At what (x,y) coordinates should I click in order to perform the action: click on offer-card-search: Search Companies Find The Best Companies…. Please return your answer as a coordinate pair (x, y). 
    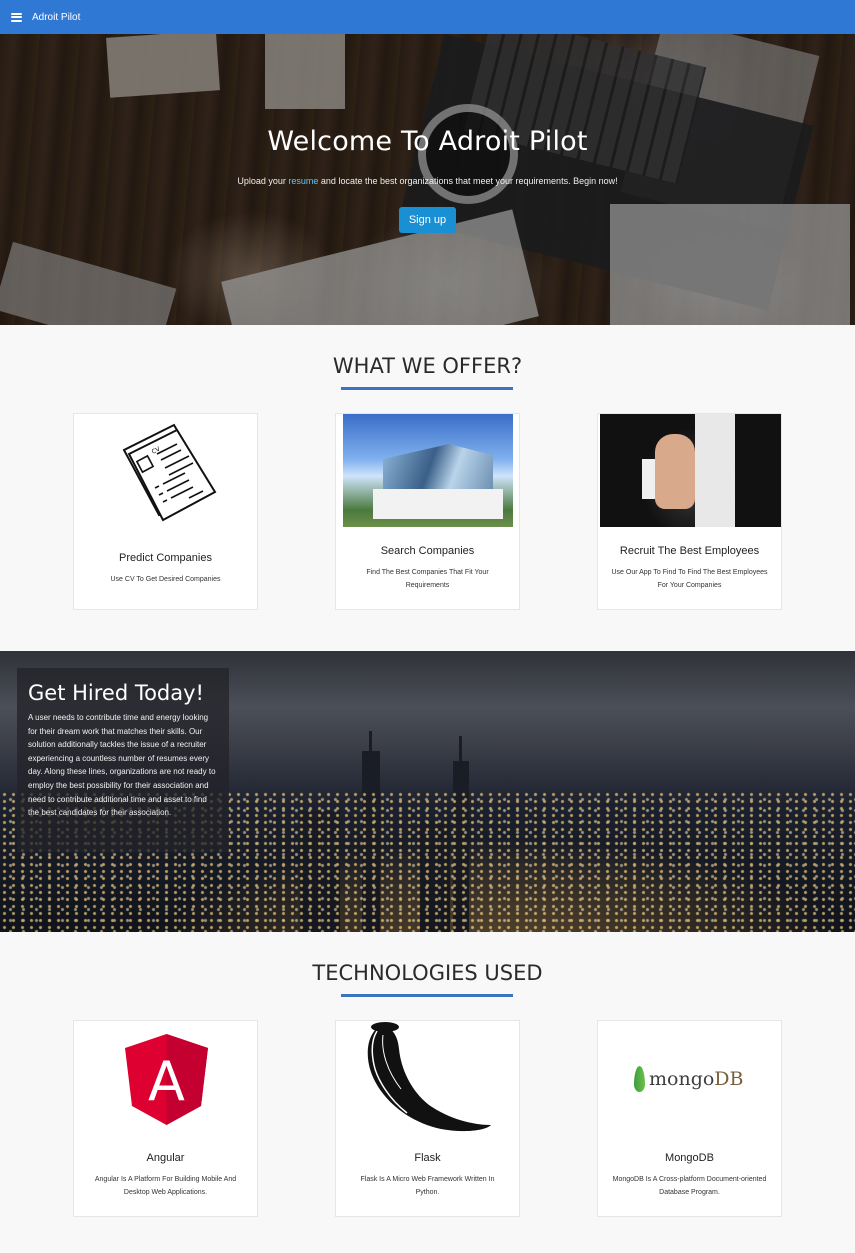
    Looking at the image, I should click on (427, 511).